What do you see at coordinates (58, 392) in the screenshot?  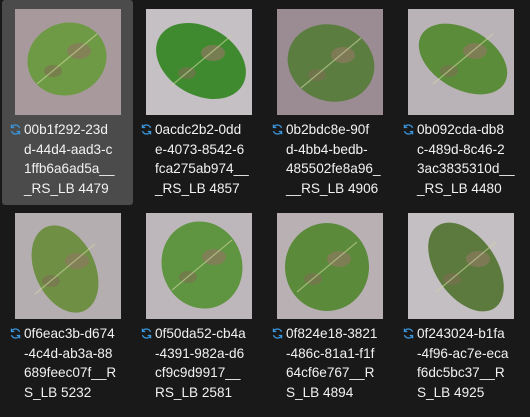 I see `file-name-line: S_LB 5232` at bounding box center [58, 392].